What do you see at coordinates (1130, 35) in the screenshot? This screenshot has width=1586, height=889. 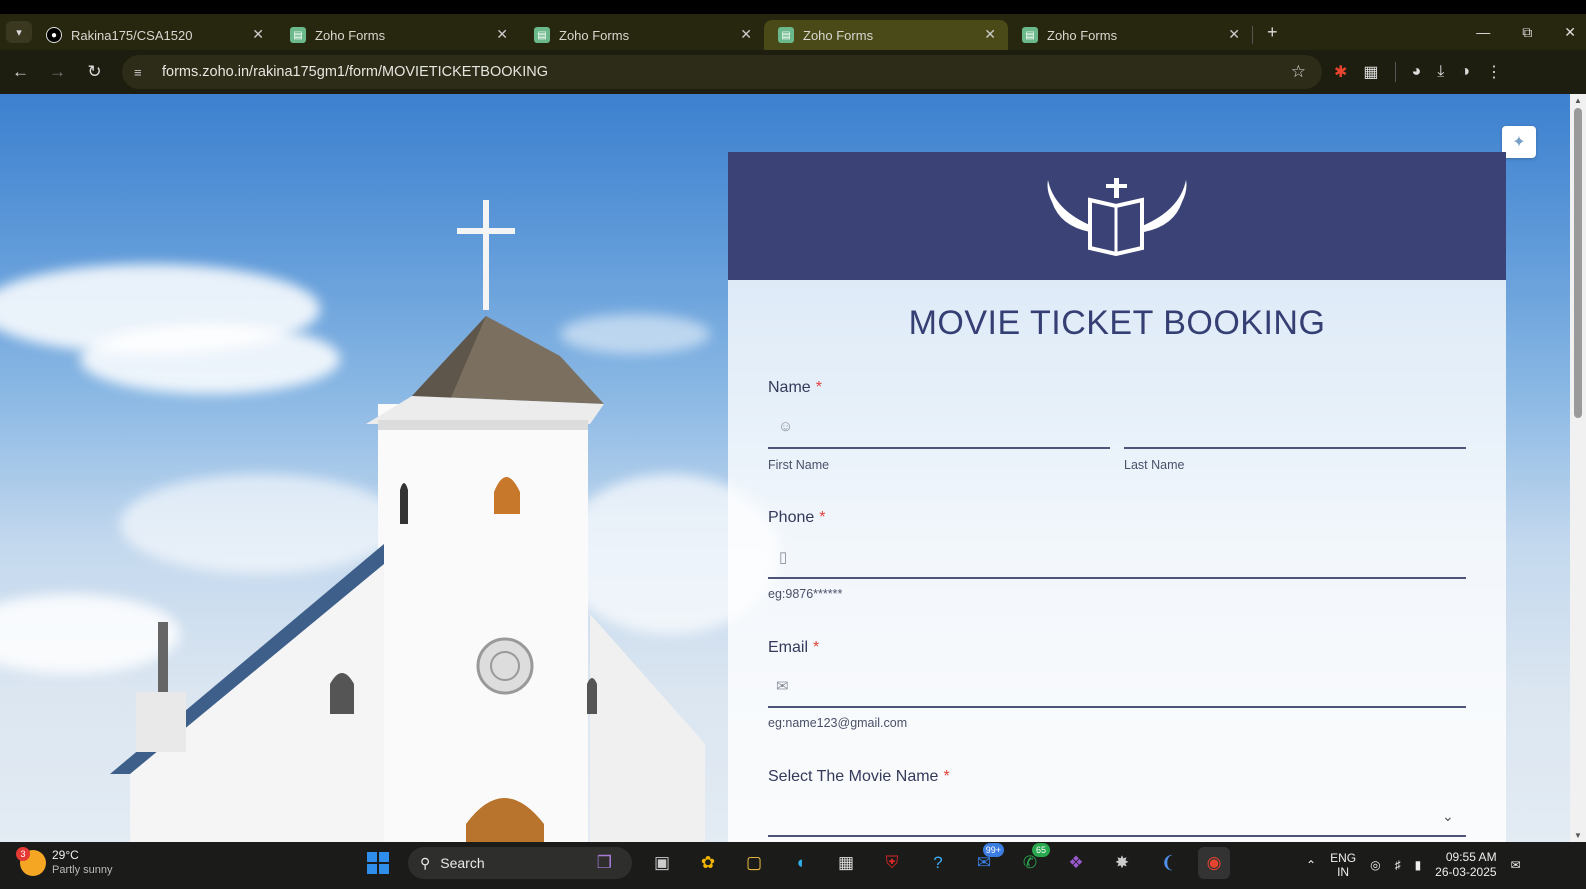 I see `tab-zoho-forms-4: ▤ Zoho Forms ✕` at bounding box center [1130, 35].